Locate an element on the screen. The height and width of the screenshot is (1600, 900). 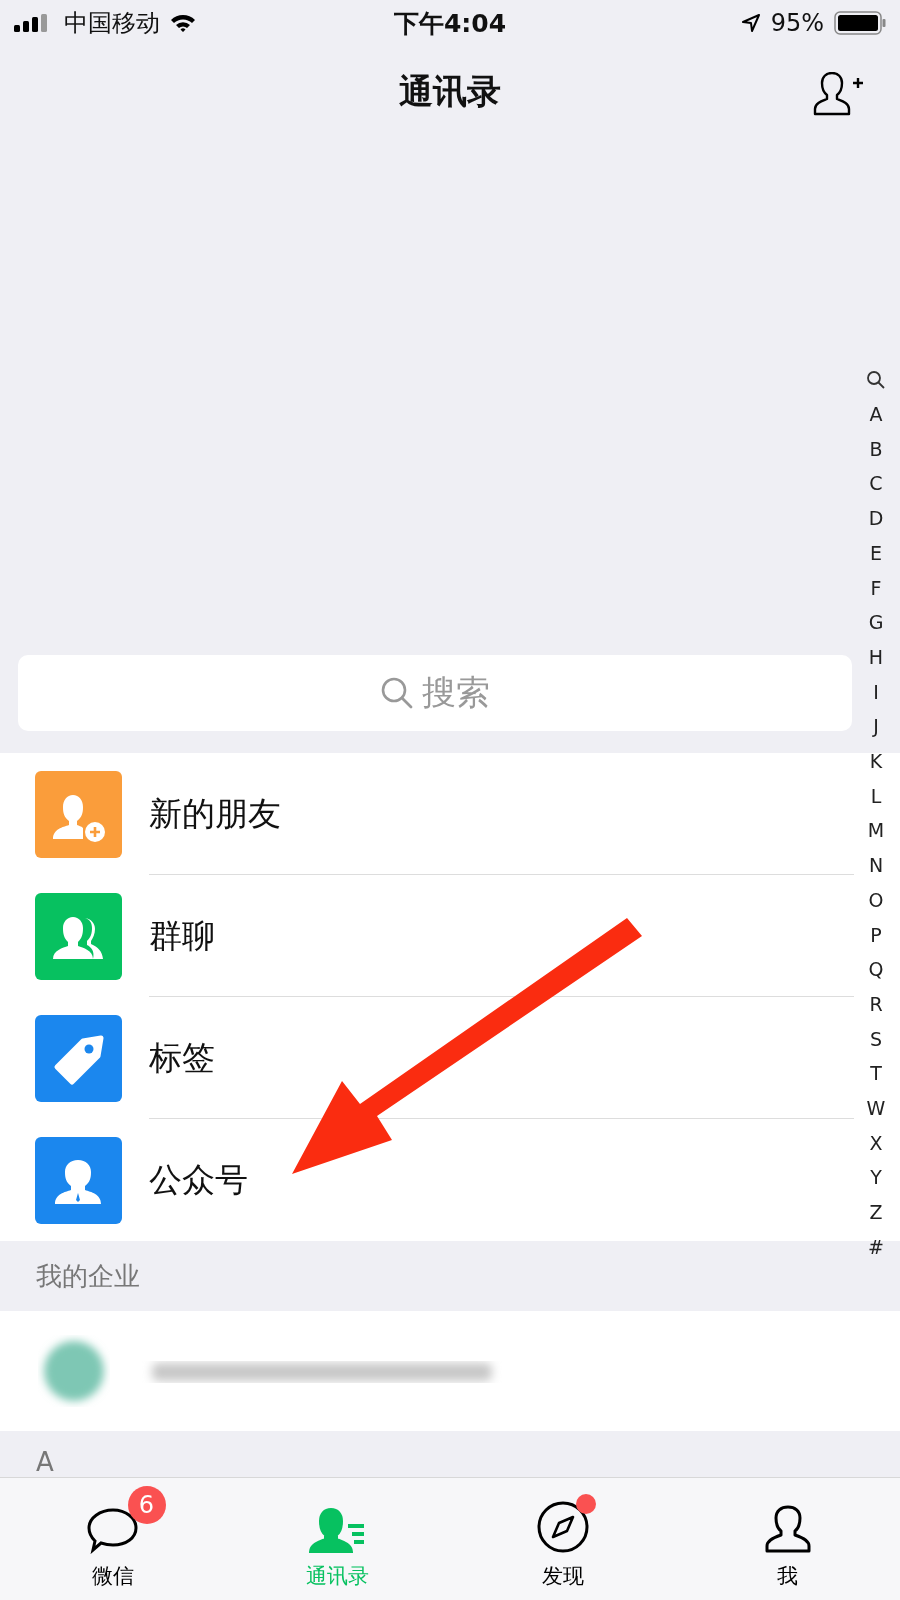
index-letter: B is located at coordinates (876, 449).